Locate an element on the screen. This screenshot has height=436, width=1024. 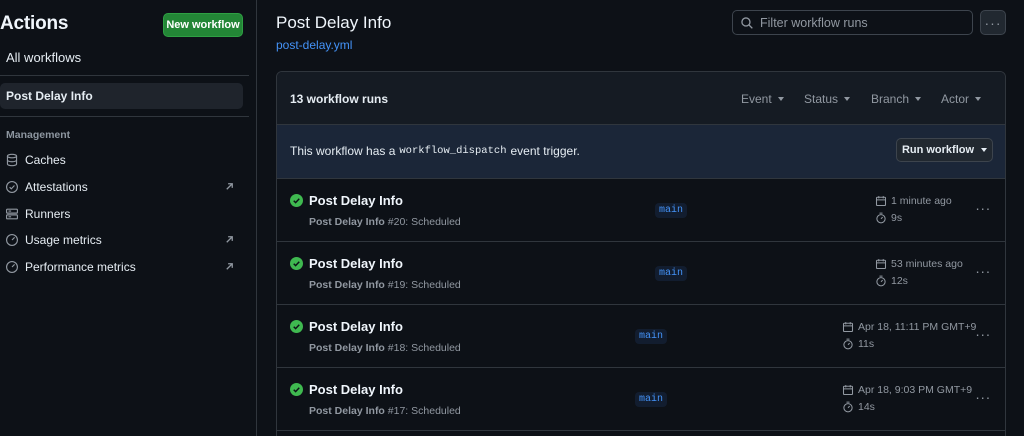
run-duration-text: 11s is located at coordinates (866, 344).